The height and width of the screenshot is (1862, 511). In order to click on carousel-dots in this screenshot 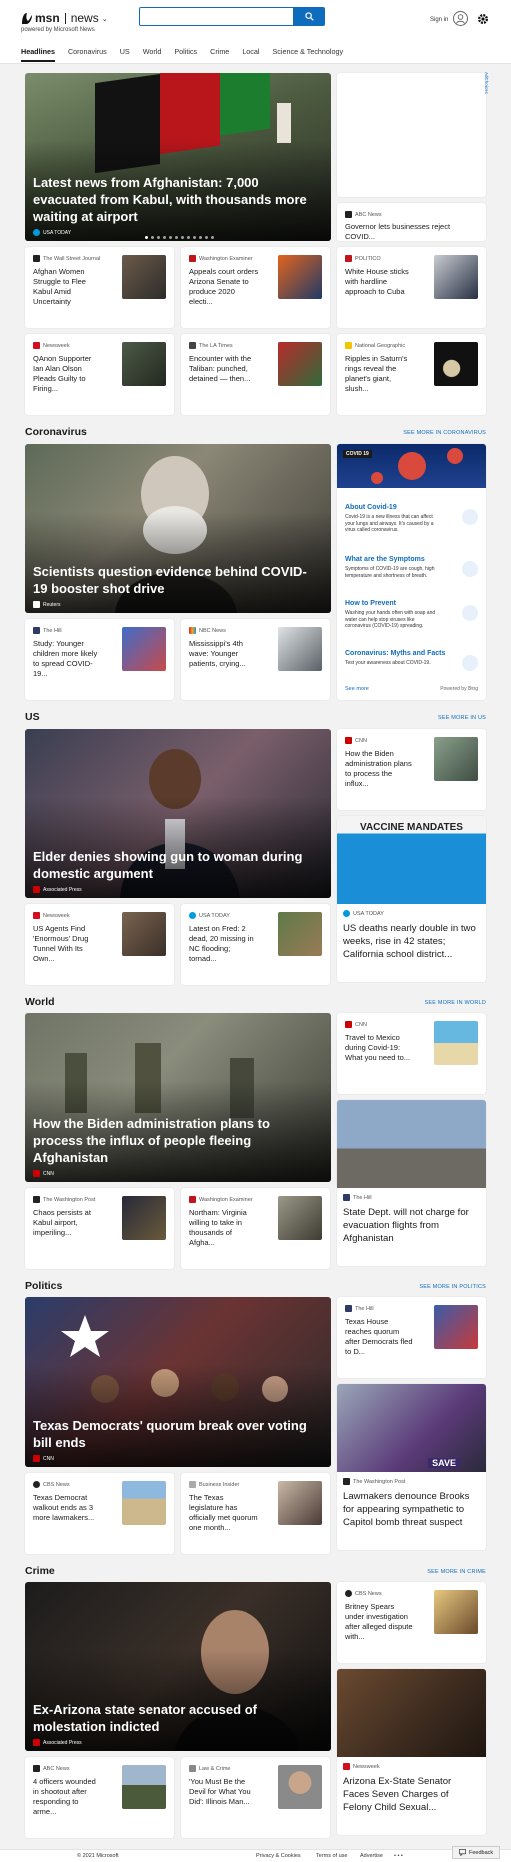, I will do `click(179, 237)`.